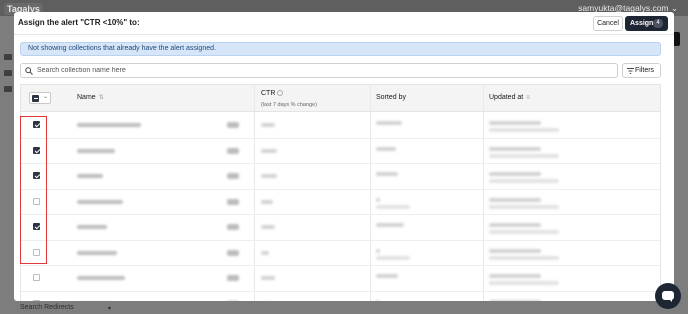 The image size is (688, 314). I want to click on column-header-ctr-label: CTR, so click(268, 93).